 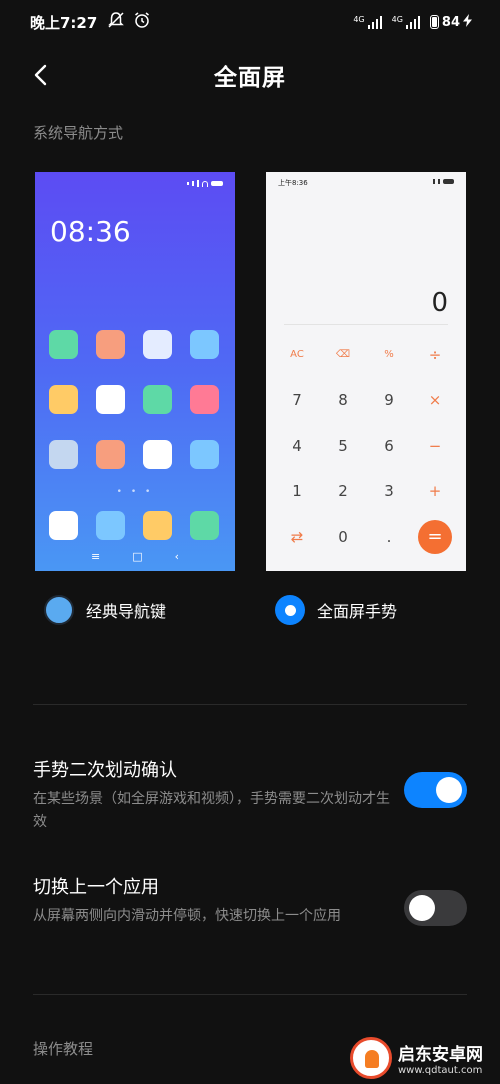 I want to click on calculator-key: 6, so click(x=389, y=445).